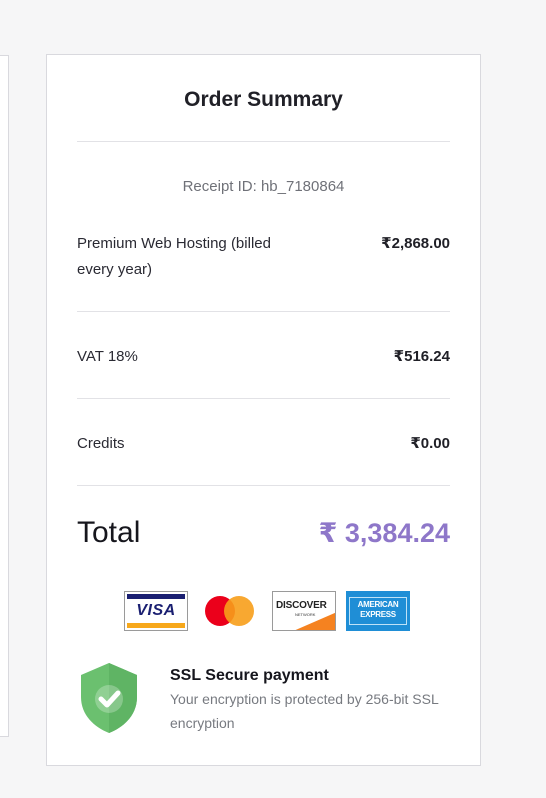 This screenshot has height=798, width=546. Describe the element at coordinates (267, 611) in the screenshot. I see `accepted-cards: VISA DISCOVER NETWORK AMERICAN EXPRESS` at that location.